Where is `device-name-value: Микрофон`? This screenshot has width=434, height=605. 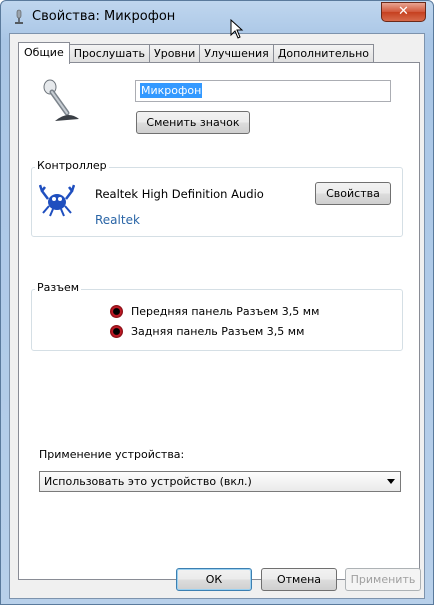 device-name-value: Микрофон is located at coordinates (171, 90).